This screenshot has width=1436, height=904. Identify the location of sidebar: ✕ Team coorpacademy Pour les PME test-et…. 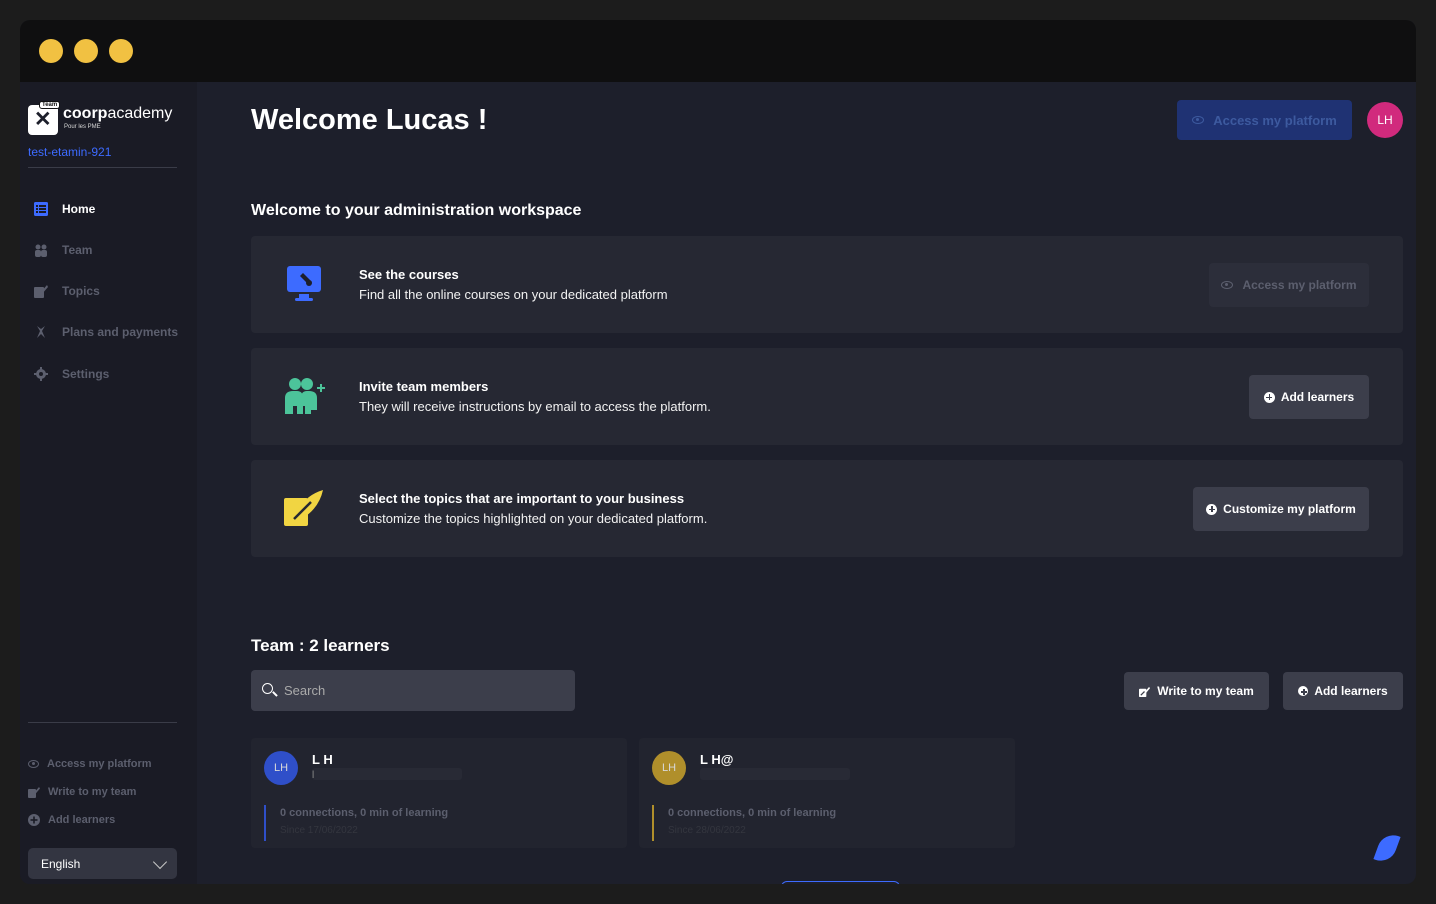
(108, 483).